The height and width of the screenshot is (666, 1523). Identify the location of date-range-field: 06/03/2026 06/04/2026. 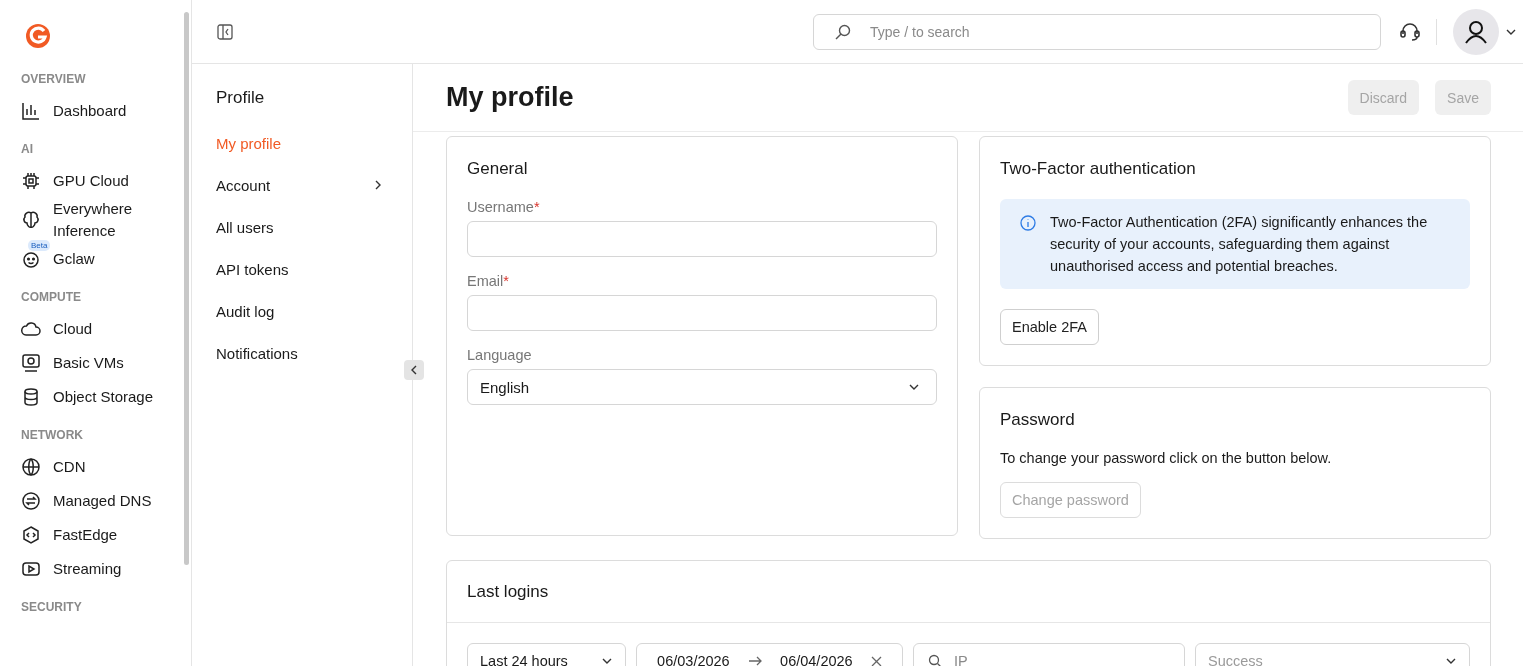
(769, 654).